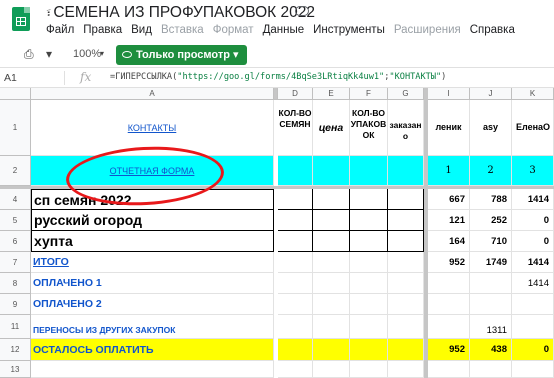 This screenshot has width=554, height=378. Describe the element at coordinates (295, 304) in the screenshot. I see `cell-d9` at that location.